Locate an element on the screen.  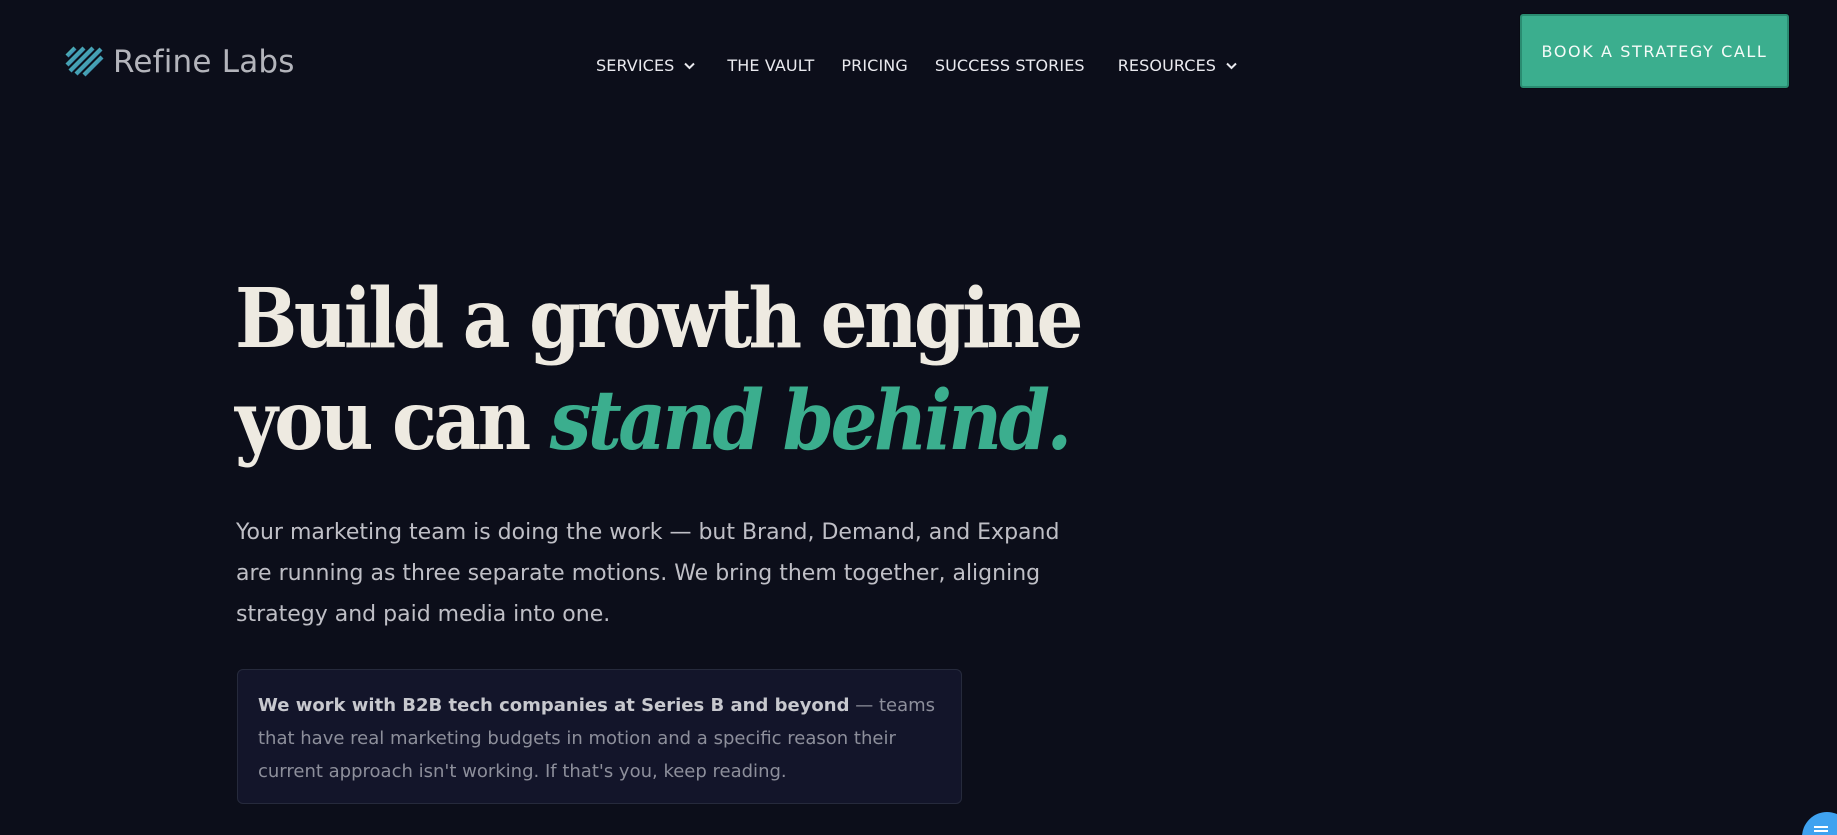
nav-the-vault: THE VAULT is located at coordinates (770, 65).